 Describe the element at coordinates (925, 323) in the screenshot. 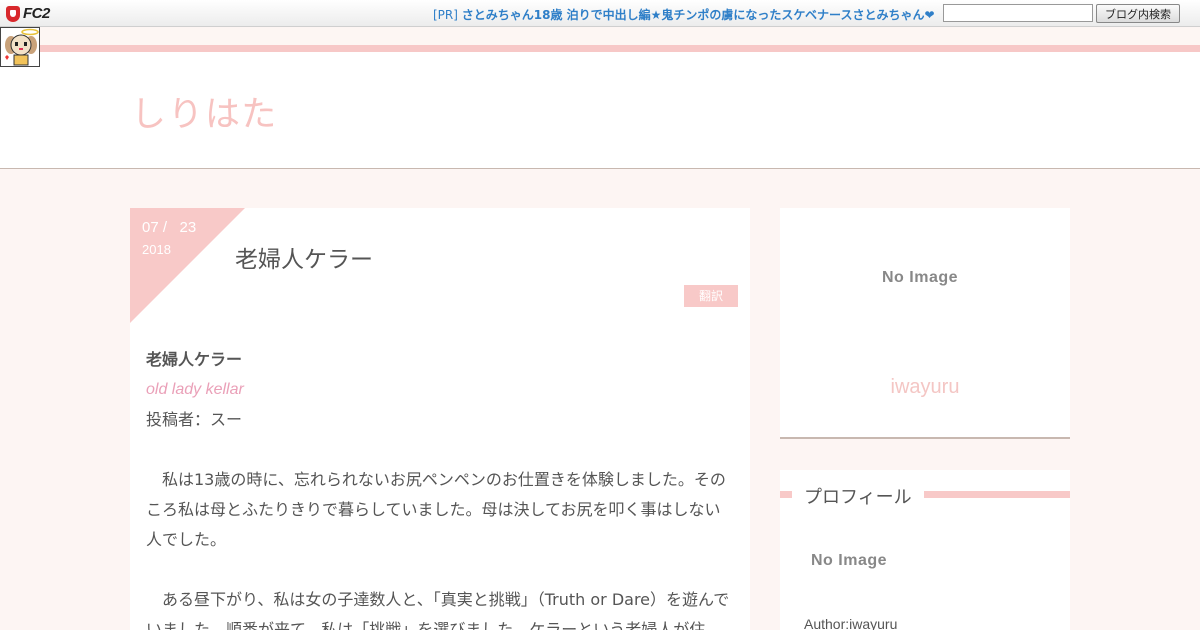

I see `profile-card: No Image iwayuru` at that location.